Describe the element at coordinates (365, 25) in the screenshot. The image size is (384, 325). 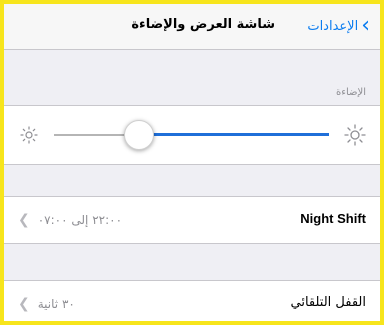
I see `chevron-left-icon: ‹` at that location.